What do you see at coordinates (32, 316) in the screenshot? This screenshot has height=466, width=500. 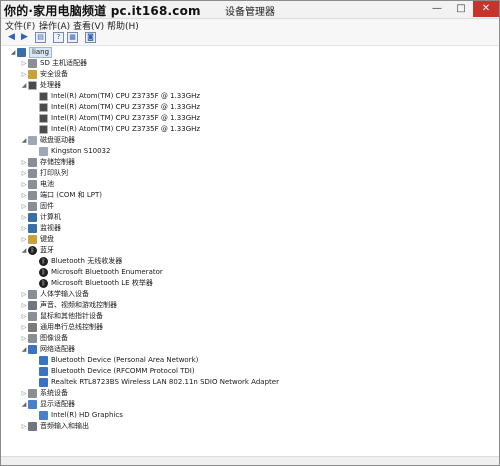 I see `mouse-icon` at bounding box center [32, 316].